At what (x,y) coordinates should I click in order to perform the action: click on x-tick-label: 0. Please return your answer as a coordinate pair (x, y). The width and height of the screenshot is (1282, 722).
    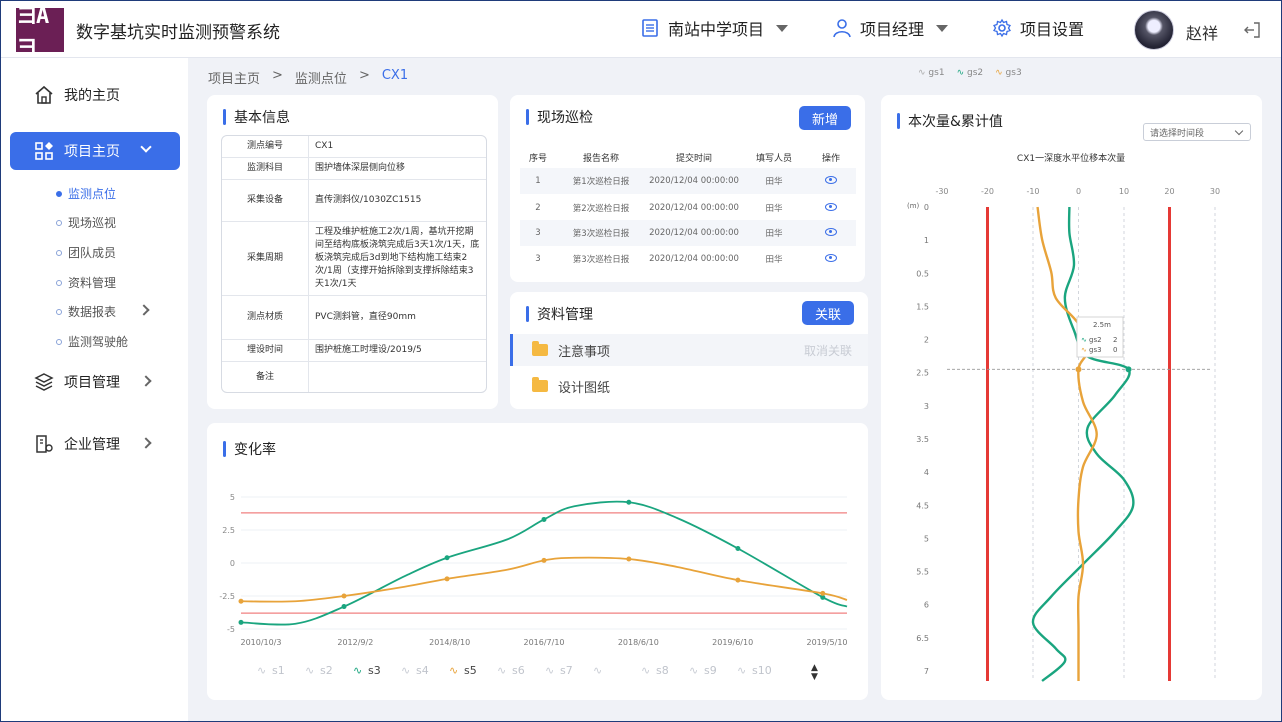
    Looking at the image, I should click on (1078, 191).